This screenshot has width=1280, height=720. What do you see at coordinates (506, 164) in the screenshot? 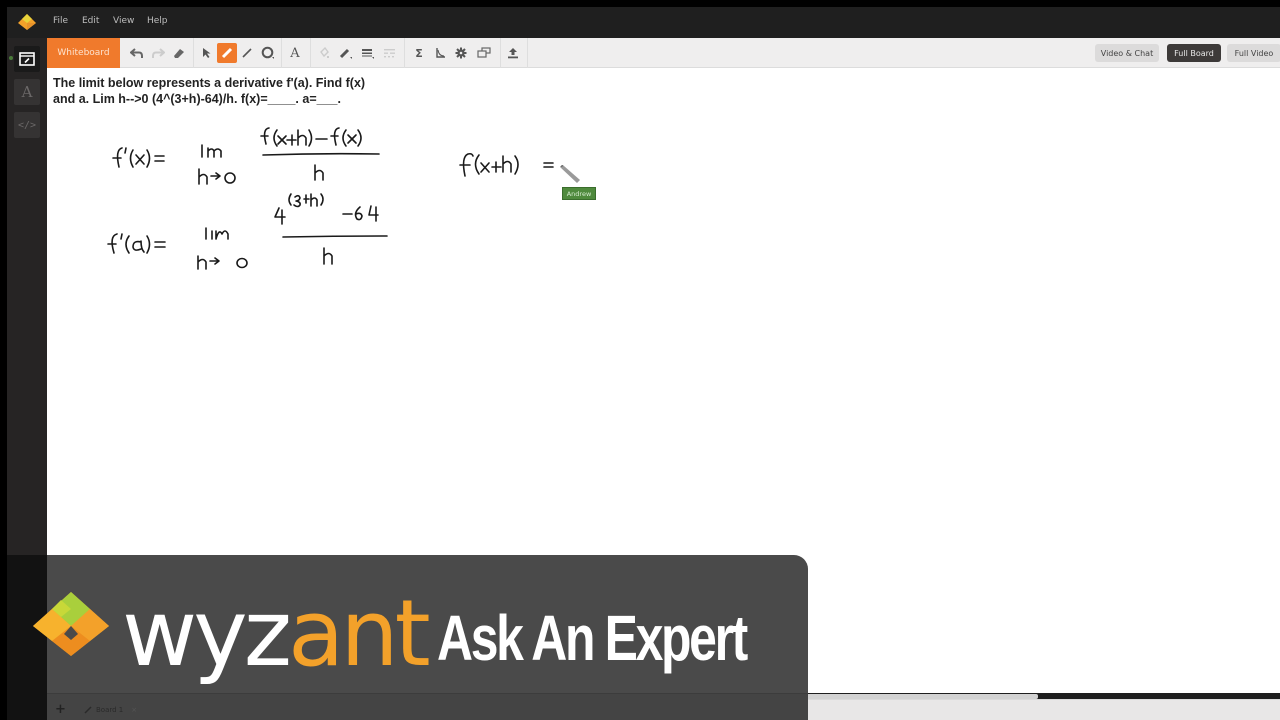
I see `handwritten-fxh-expression` at bounding box center [506, 164].